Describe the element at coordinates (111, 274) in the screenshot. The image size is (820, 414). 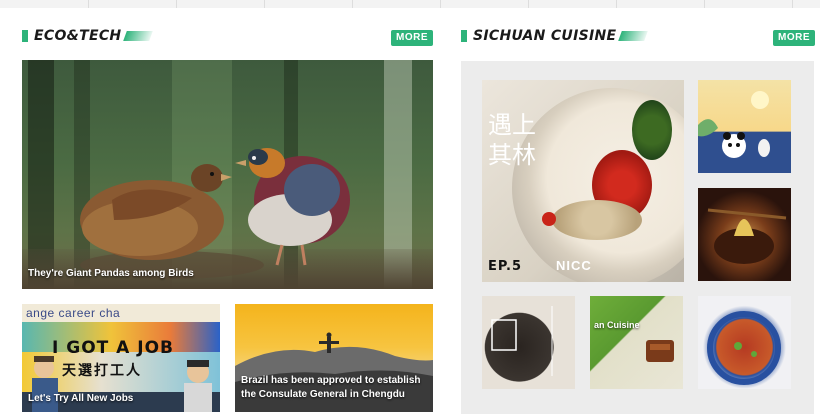
I see `featured-article-caption: They're Giant Pandas among Birds` at that location.